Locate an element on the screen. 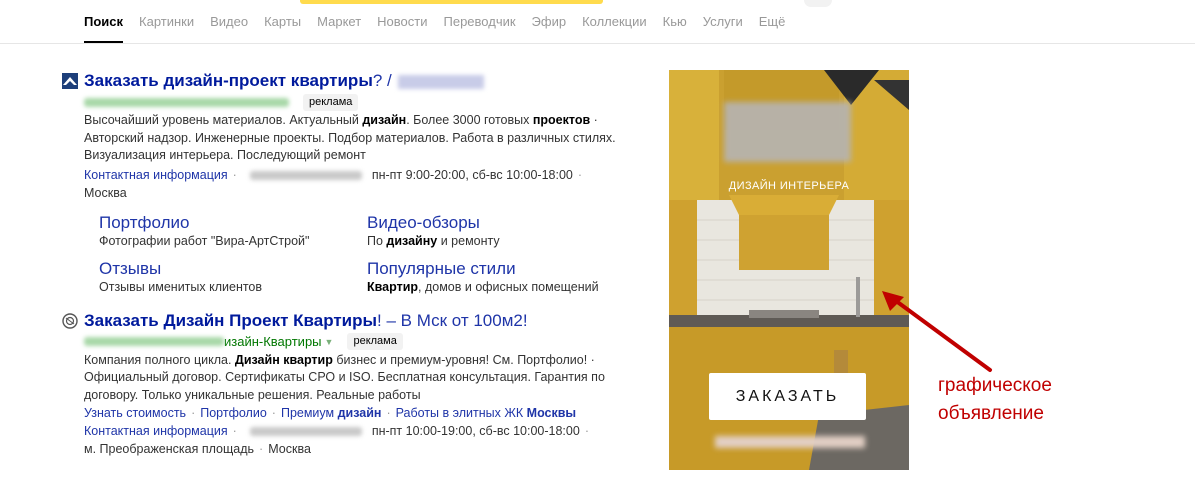 This screenshot has width=1195, height=479. tab-search: Поиск is located at coordinates (104, 28).